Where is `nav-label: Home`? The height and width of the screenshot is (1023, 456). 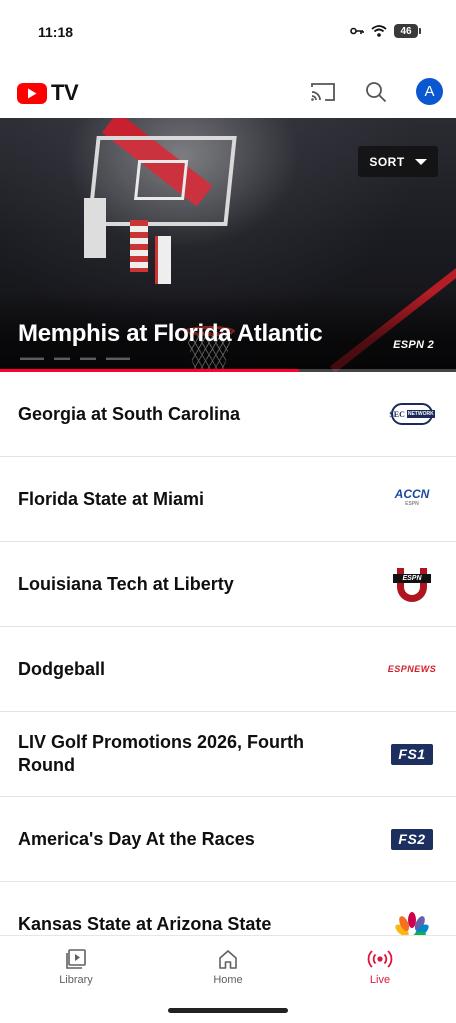 nav-label: Home is located at coordinates (228, 980).